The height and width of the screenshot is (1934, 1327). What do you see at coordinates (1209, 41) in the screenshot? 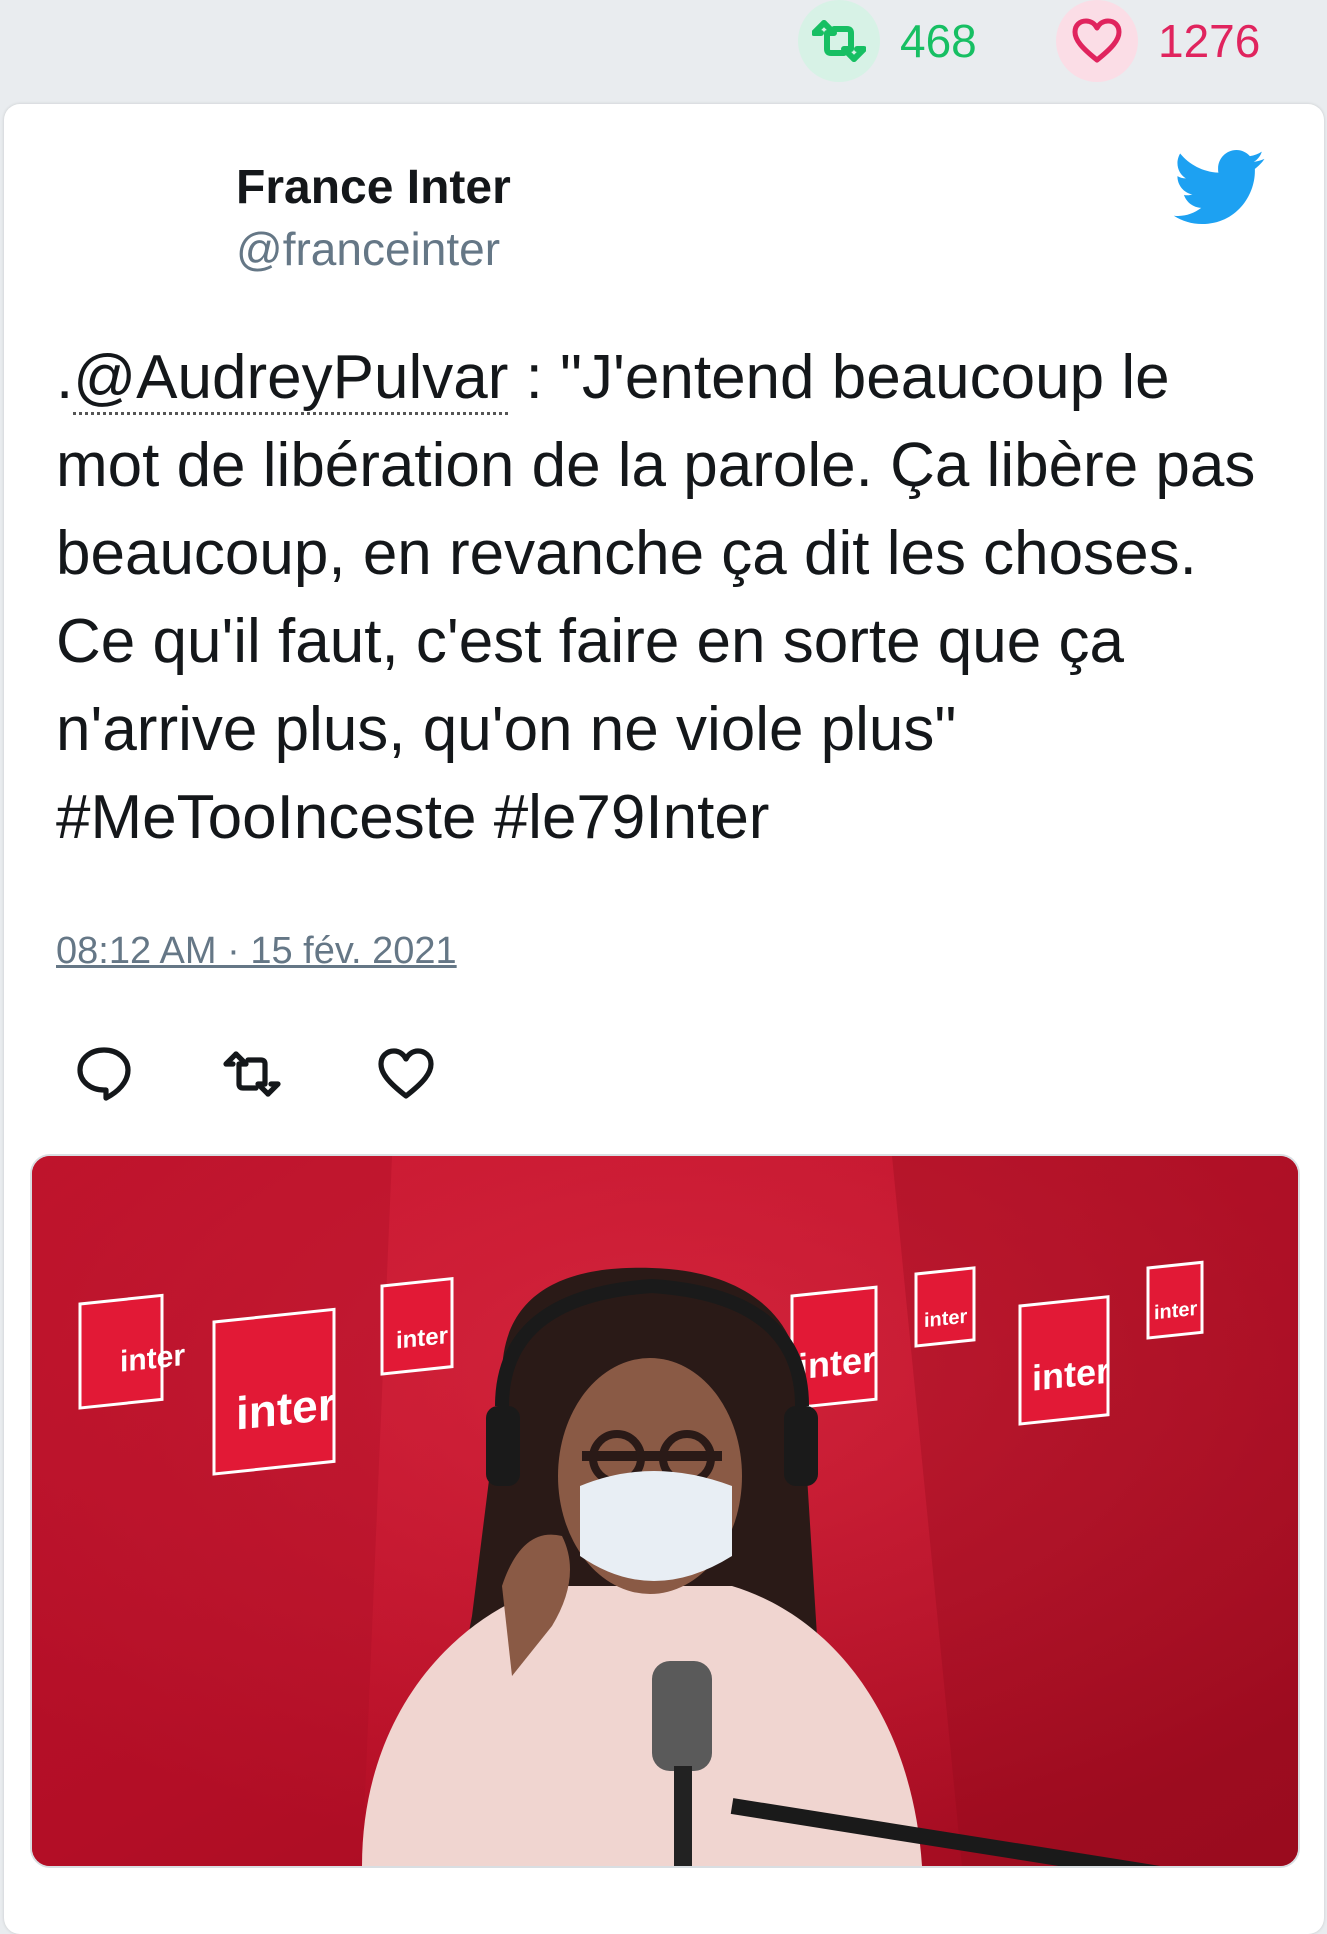
I see `like-count: 1276` at bounding box center [1209, 41].